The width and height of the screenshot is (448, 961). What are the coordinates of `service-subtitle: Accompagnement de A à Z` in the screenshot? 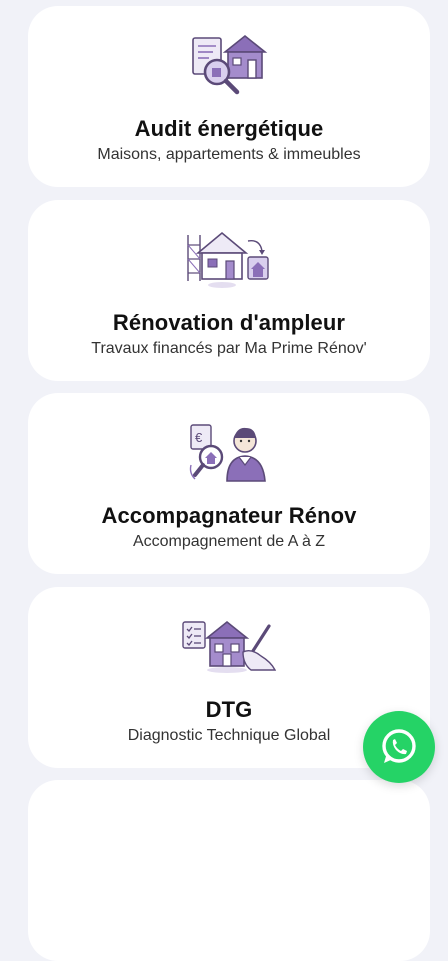 It's located at (229, 541).